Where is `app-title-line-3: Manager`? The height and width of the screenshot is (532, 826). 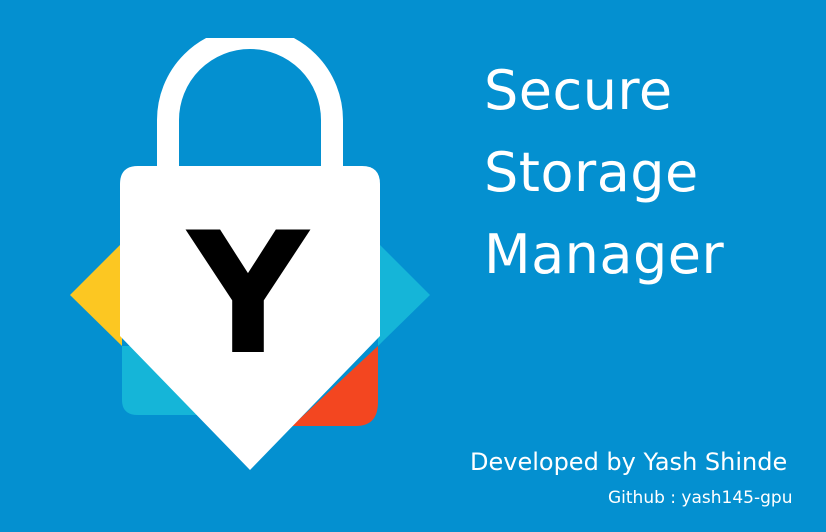
app-title-line-3: Manager is located at coordinates (604, 254).